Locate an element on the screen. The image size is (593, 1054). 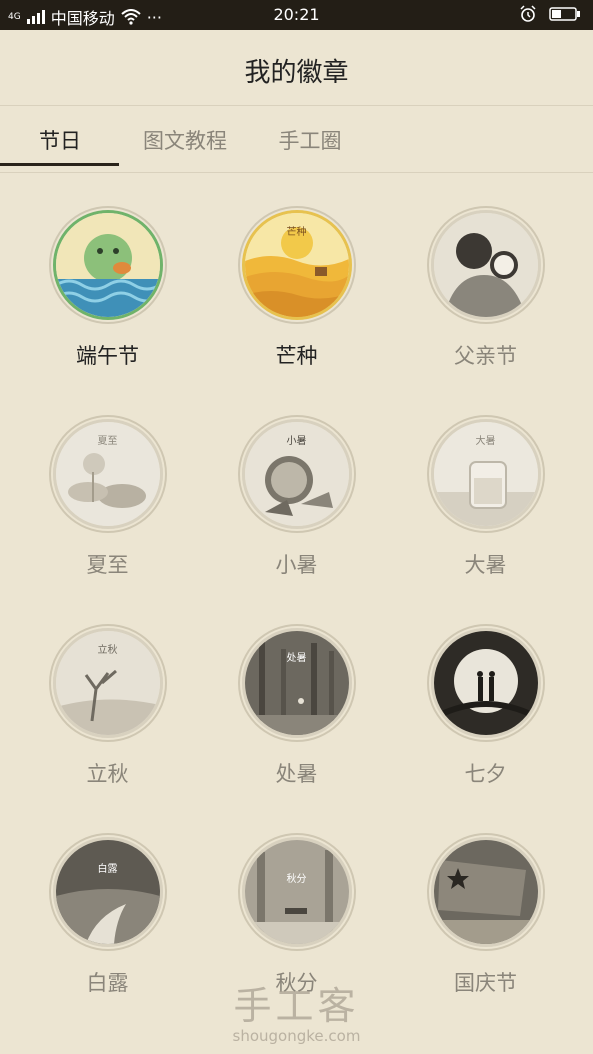
badge-item-grain-in-ear: 芒种 芒种 is located at coordinates (296, 290).